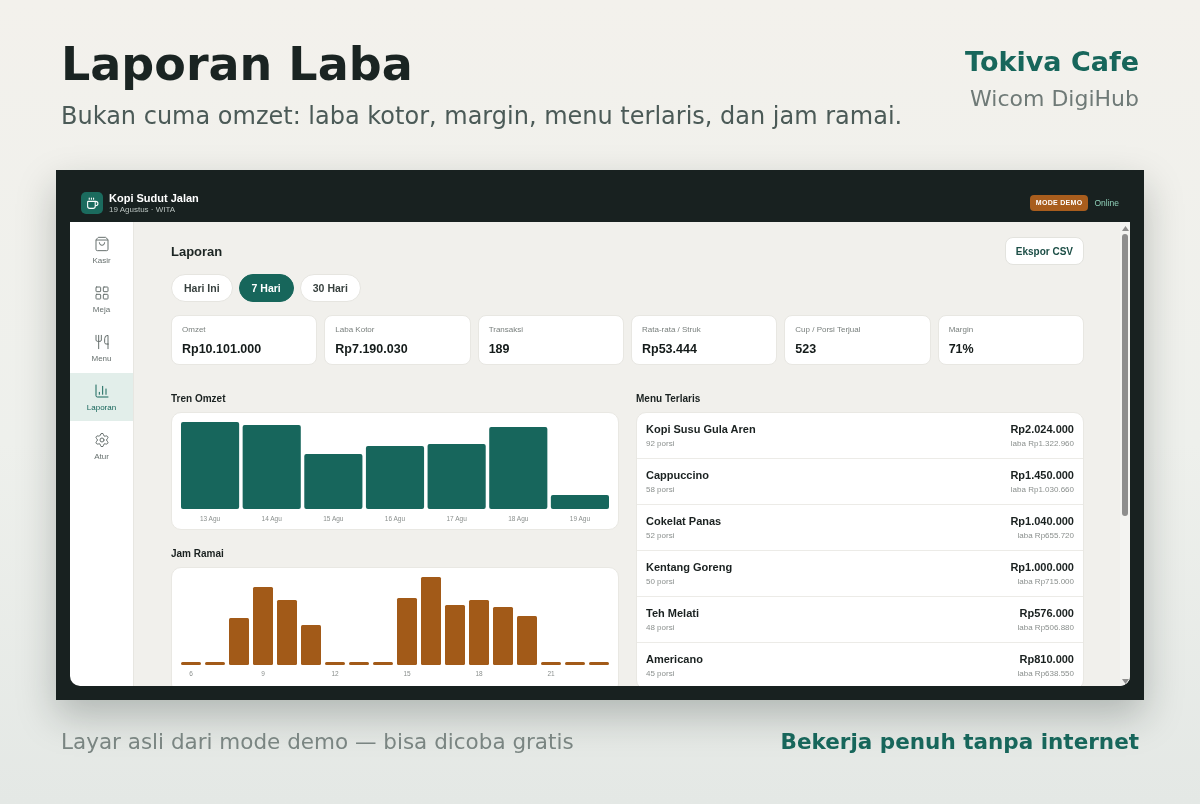  Describe the element at coordinates (1046, 613) in the screenshot. I see `revenue-amount: Rp576.000` at that location.